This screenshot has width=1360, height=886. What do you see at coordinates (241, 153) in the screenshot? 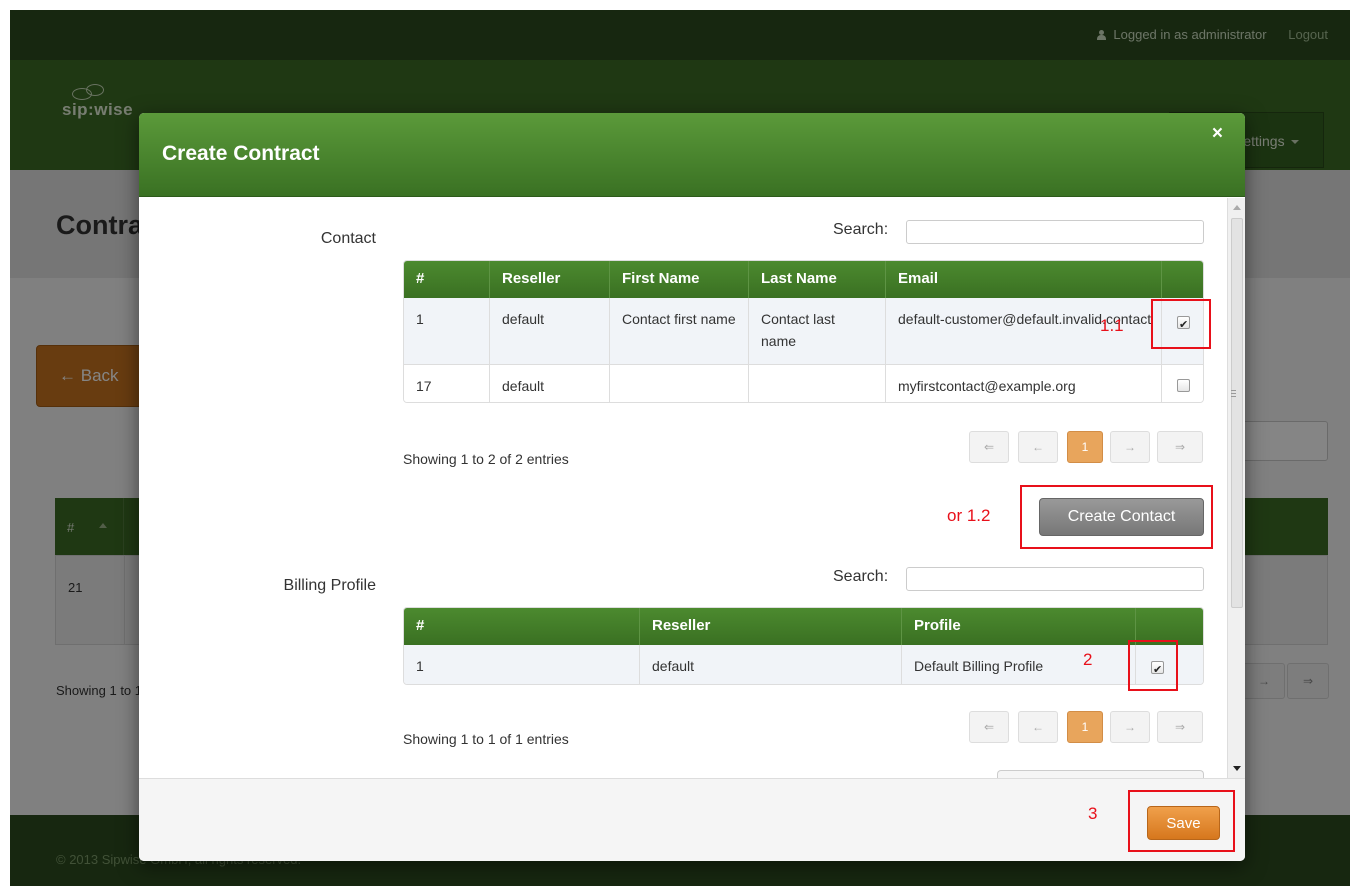
I see `modal-title: Create Contract` at bounding box center [241, 153].